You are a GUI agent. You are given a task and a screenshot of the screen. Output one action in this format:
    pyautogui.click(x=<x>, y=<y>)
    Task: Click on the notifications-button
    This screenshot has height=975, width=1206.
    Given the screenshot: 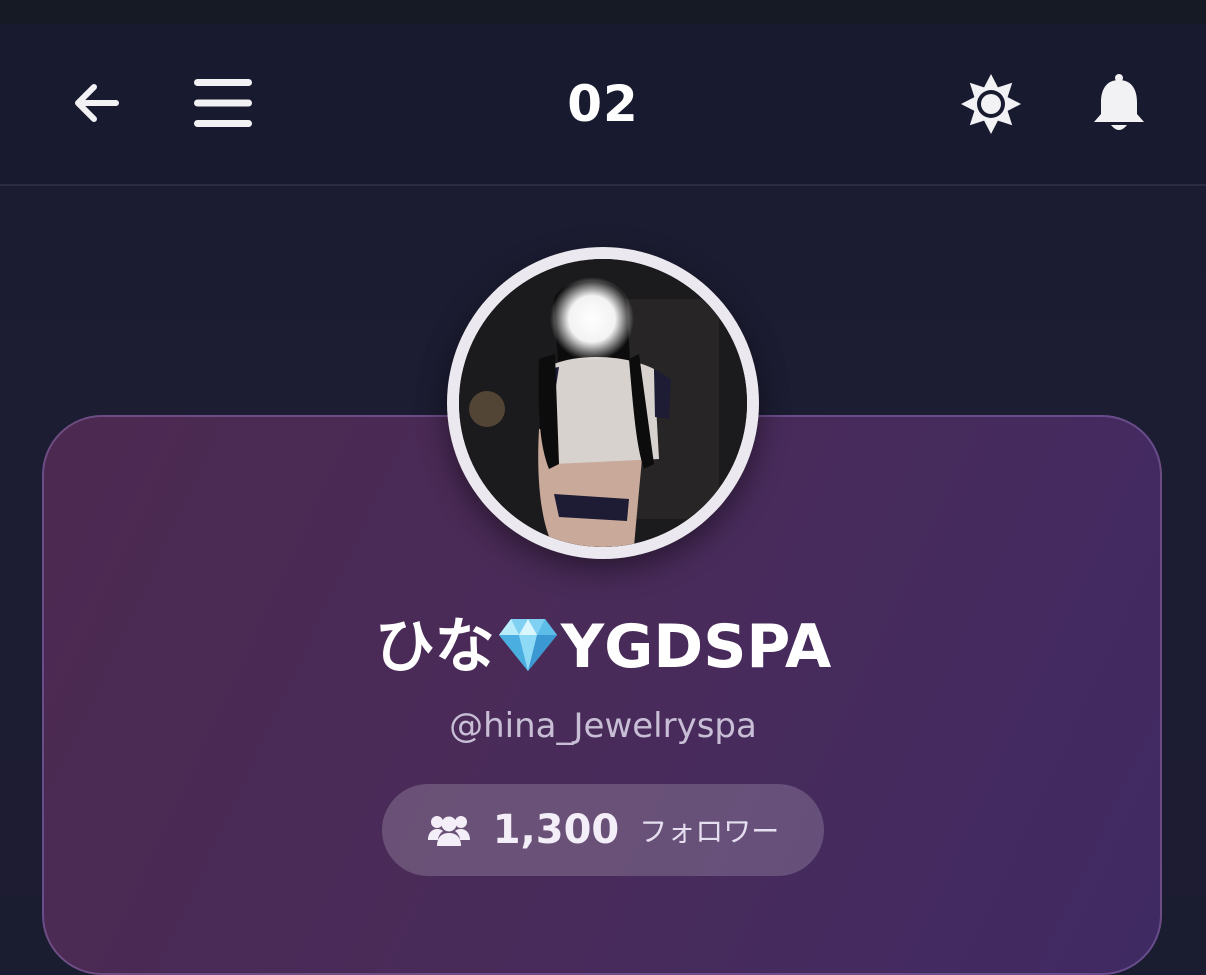 What is the action you would take?
    pyautogui.click(x=1119, y=104)
    